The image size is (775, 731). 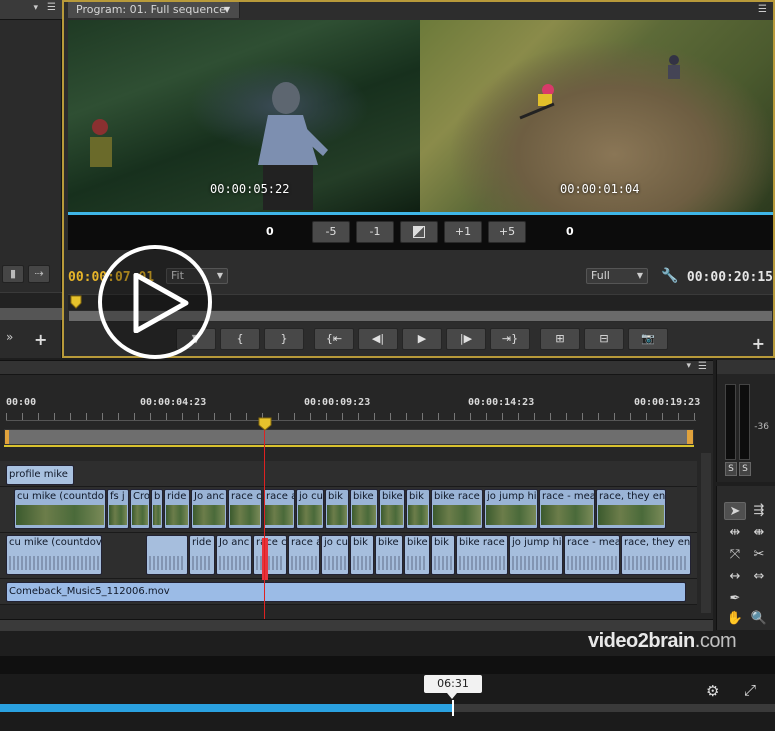 What do you see at coordinates (466, 339) in the screenshot?
I see `step-forward-button: |▶` at bounding box center [466, 339].